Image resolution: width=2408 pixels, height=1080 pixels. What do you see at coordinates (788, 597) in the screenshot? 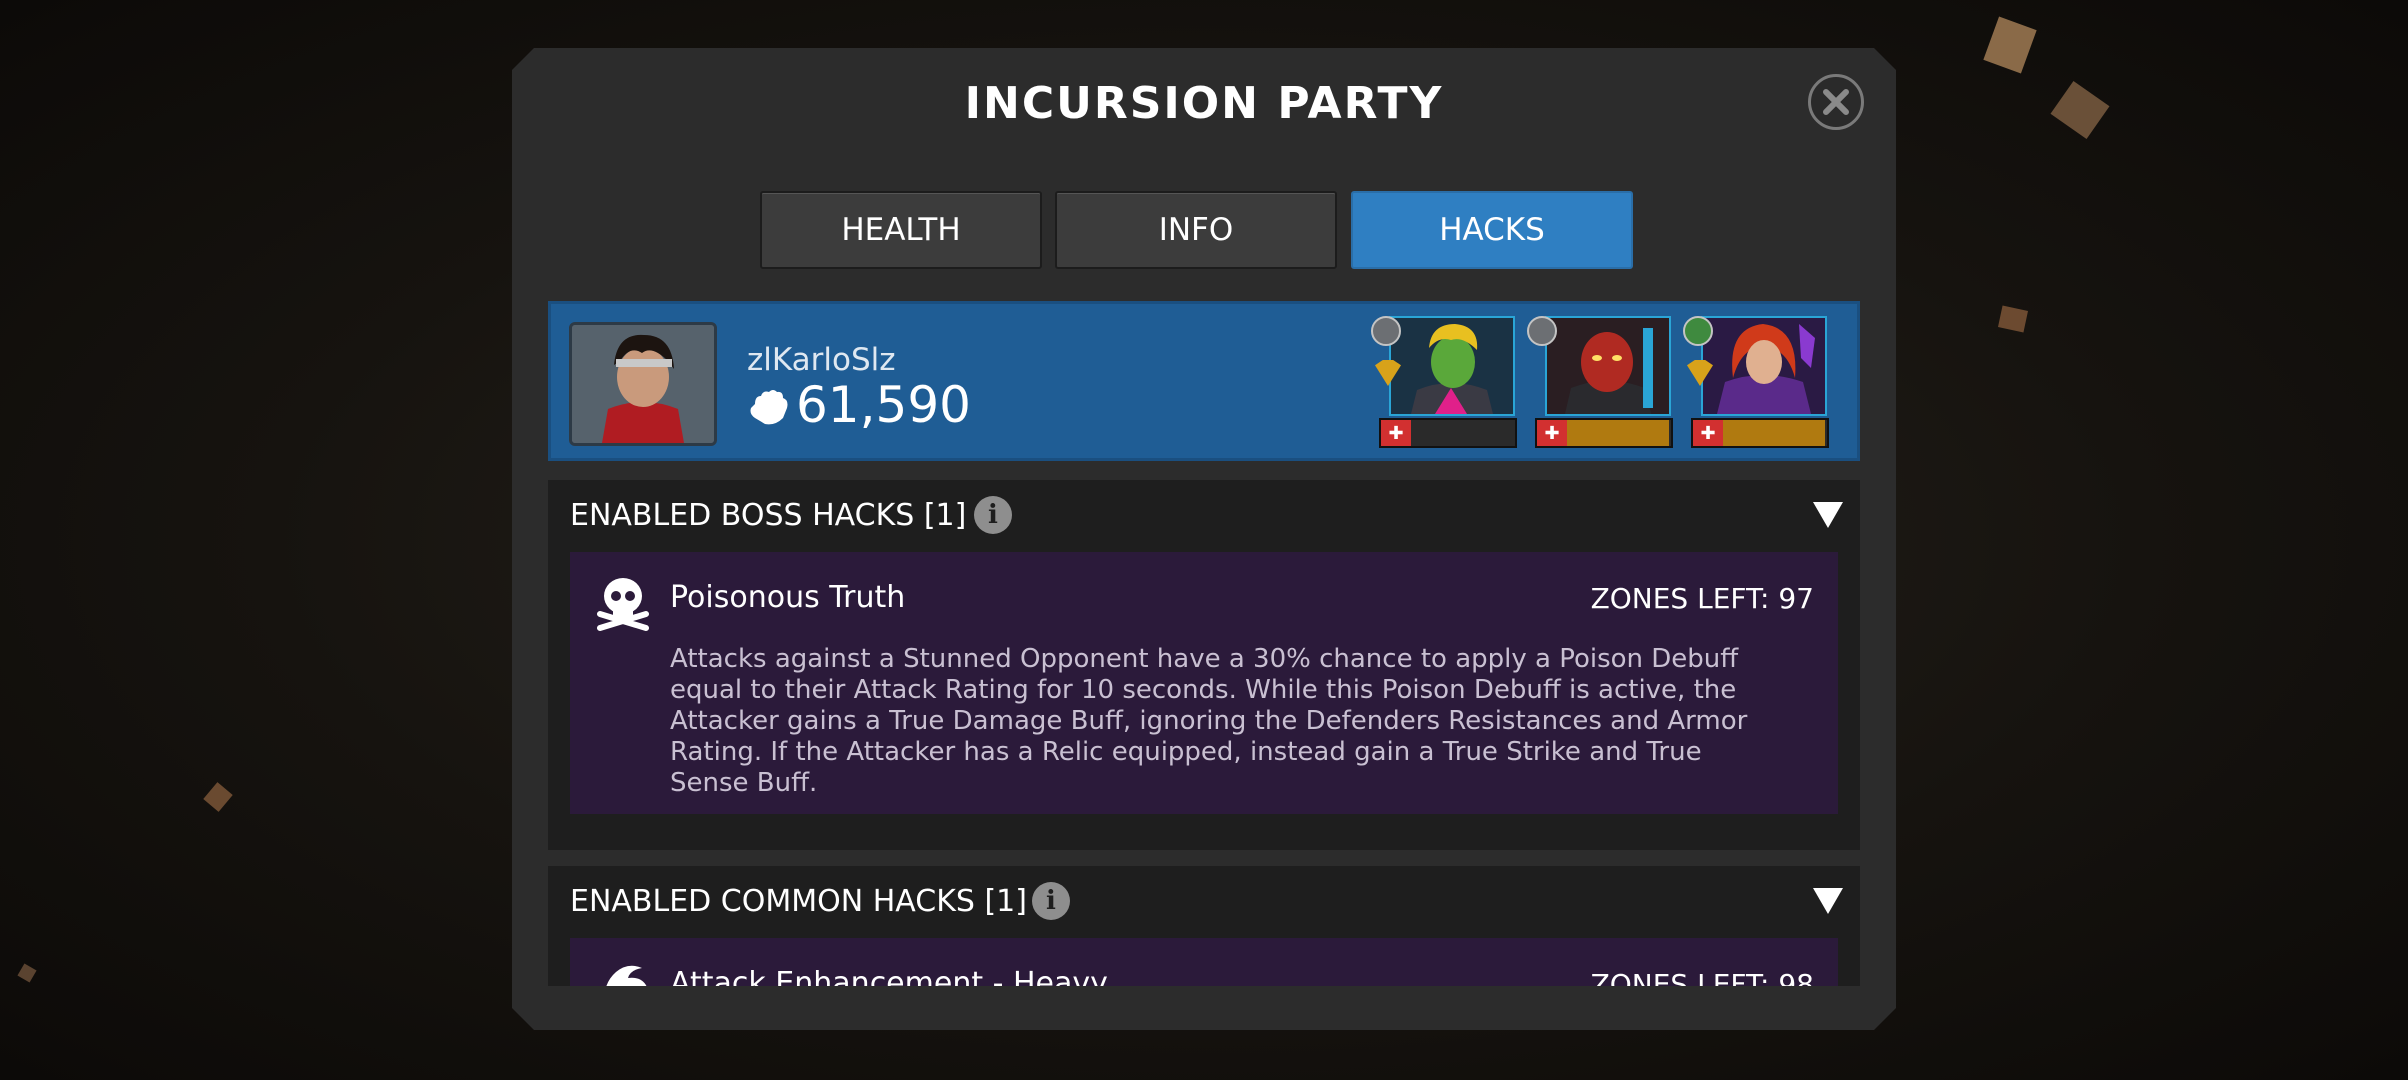
I see `hack-name: Poisonous Truth` at bounding box center [788, 597].